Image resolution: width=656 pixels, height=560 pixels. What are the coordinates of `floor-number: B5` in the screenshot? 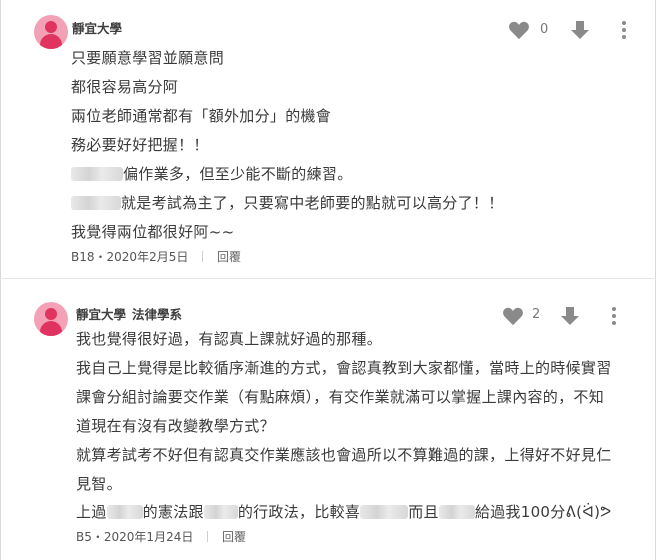 It's located at (84, 537).